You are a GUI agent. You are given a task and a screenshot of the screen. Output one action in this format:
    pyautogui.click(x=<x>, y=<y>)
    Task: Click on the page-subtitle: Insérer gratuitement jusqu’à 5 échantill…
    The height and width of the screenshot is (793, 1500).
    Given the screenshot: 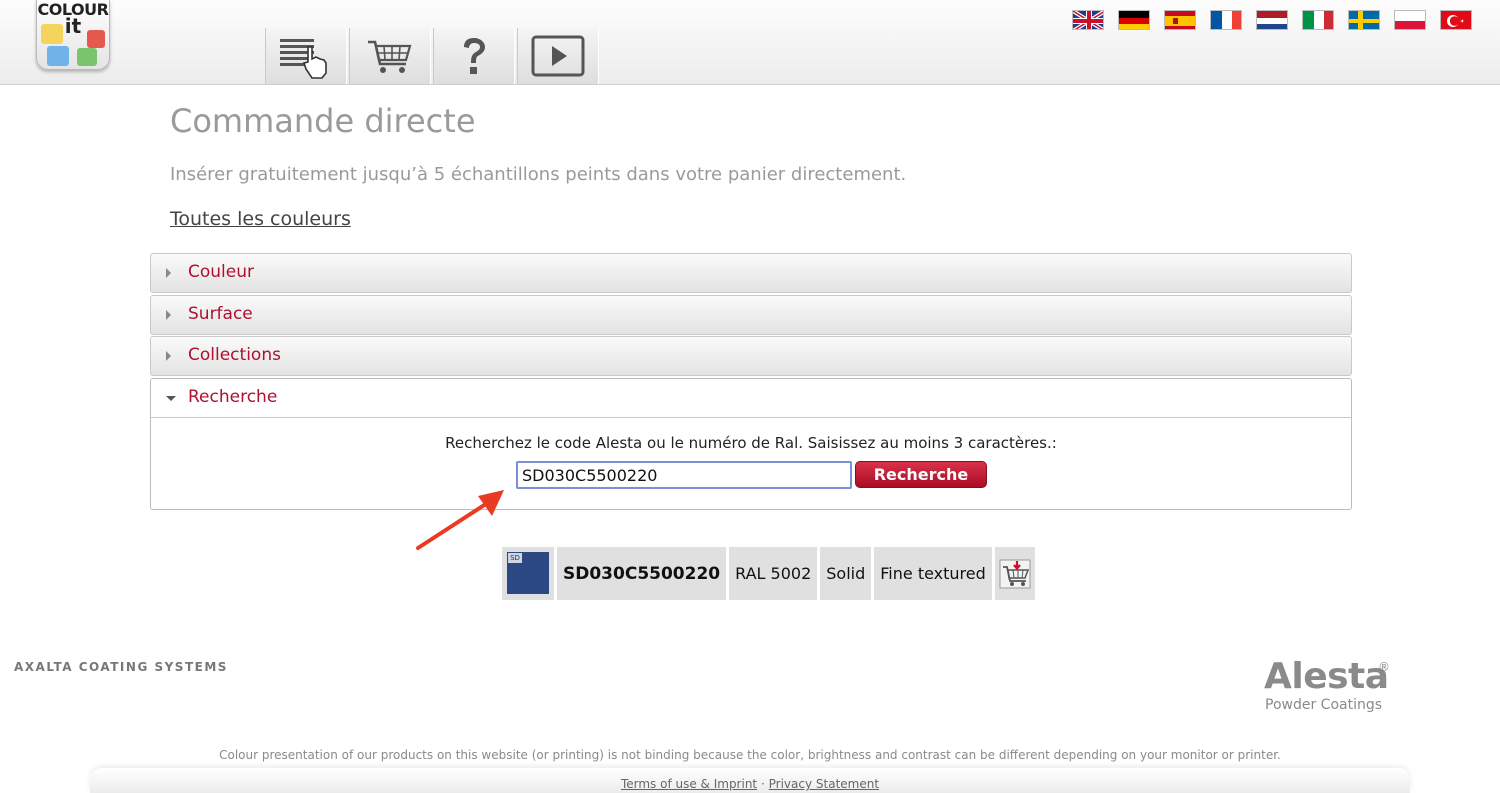 What is the action you would take?
    pyautogui.click(x=538, y=174)
    